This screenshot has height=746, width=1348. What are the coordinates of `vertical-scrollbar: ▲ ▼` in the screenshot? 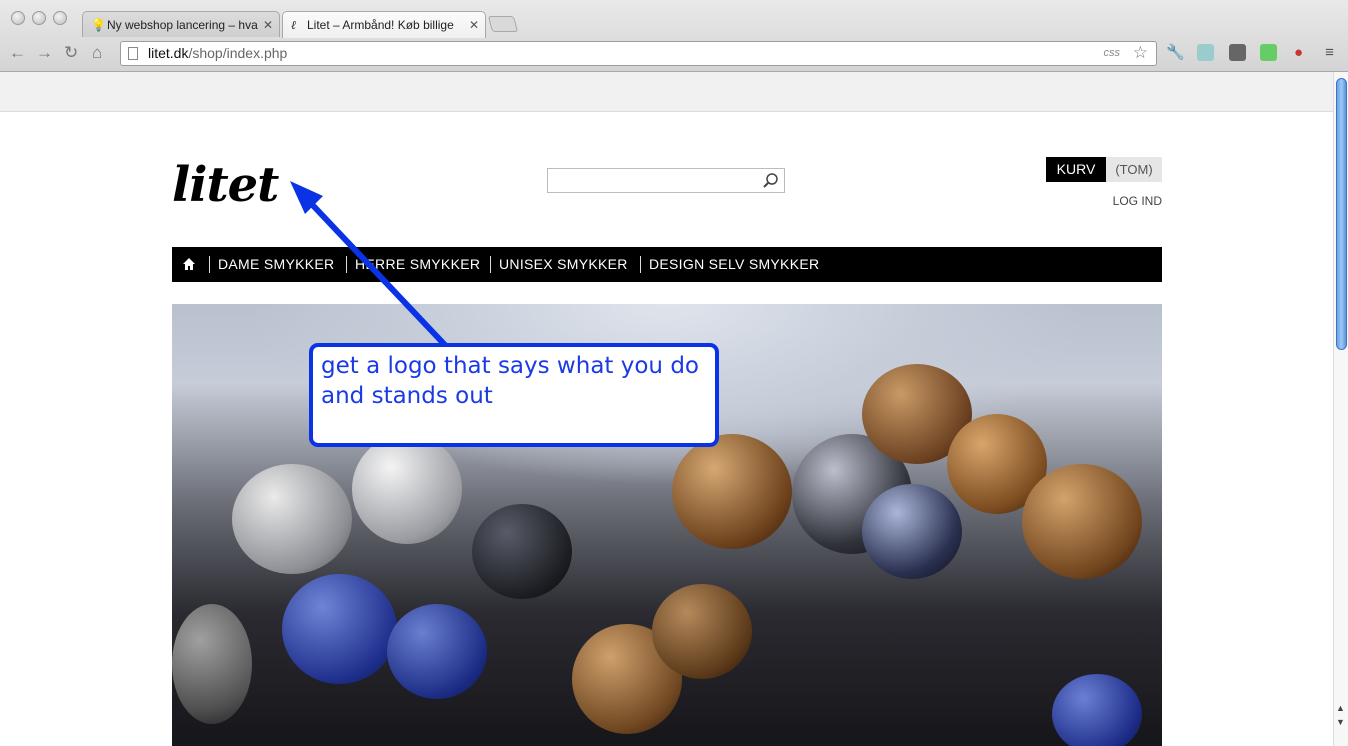 It's located at (1340, 409).